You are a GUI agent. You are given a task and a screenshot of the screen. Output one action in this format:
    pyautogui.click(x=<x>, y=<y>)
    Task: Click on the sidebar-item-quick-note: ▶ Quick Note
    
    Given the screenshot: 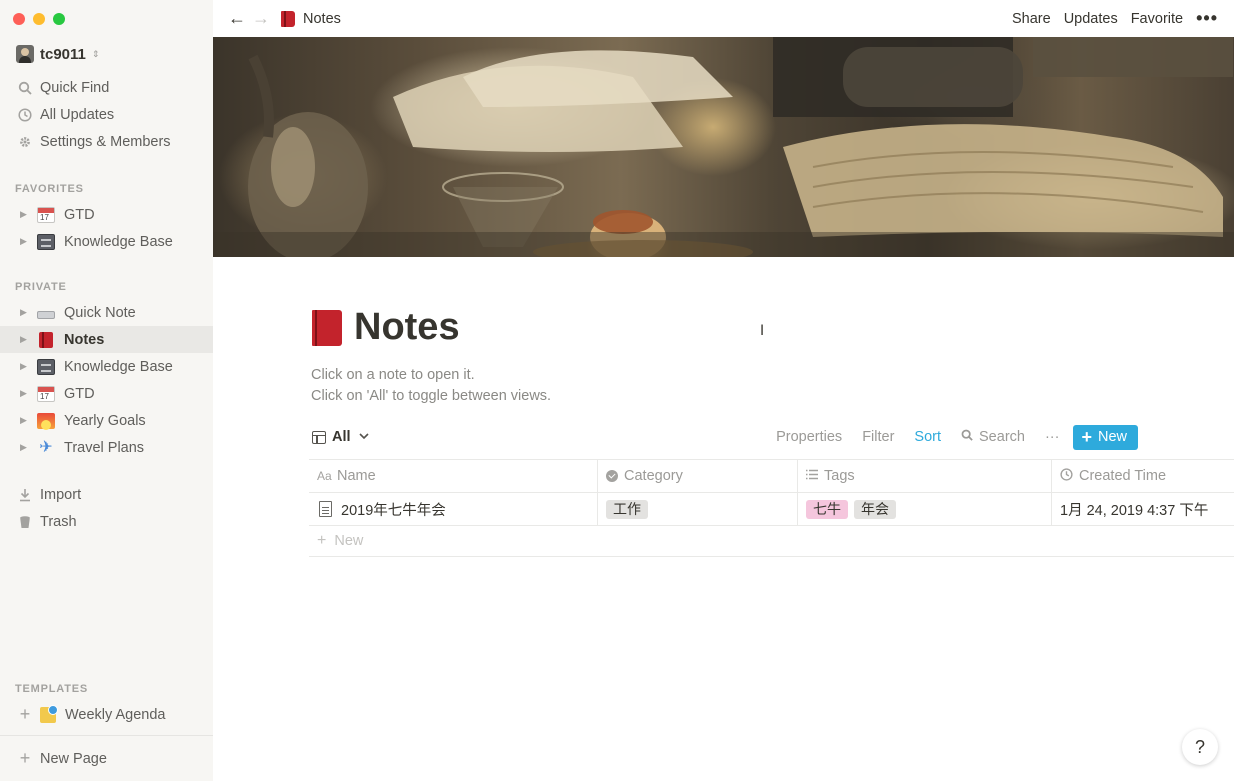 What is the action you would take?
    pyautogui.click(x=106, y=312)
    